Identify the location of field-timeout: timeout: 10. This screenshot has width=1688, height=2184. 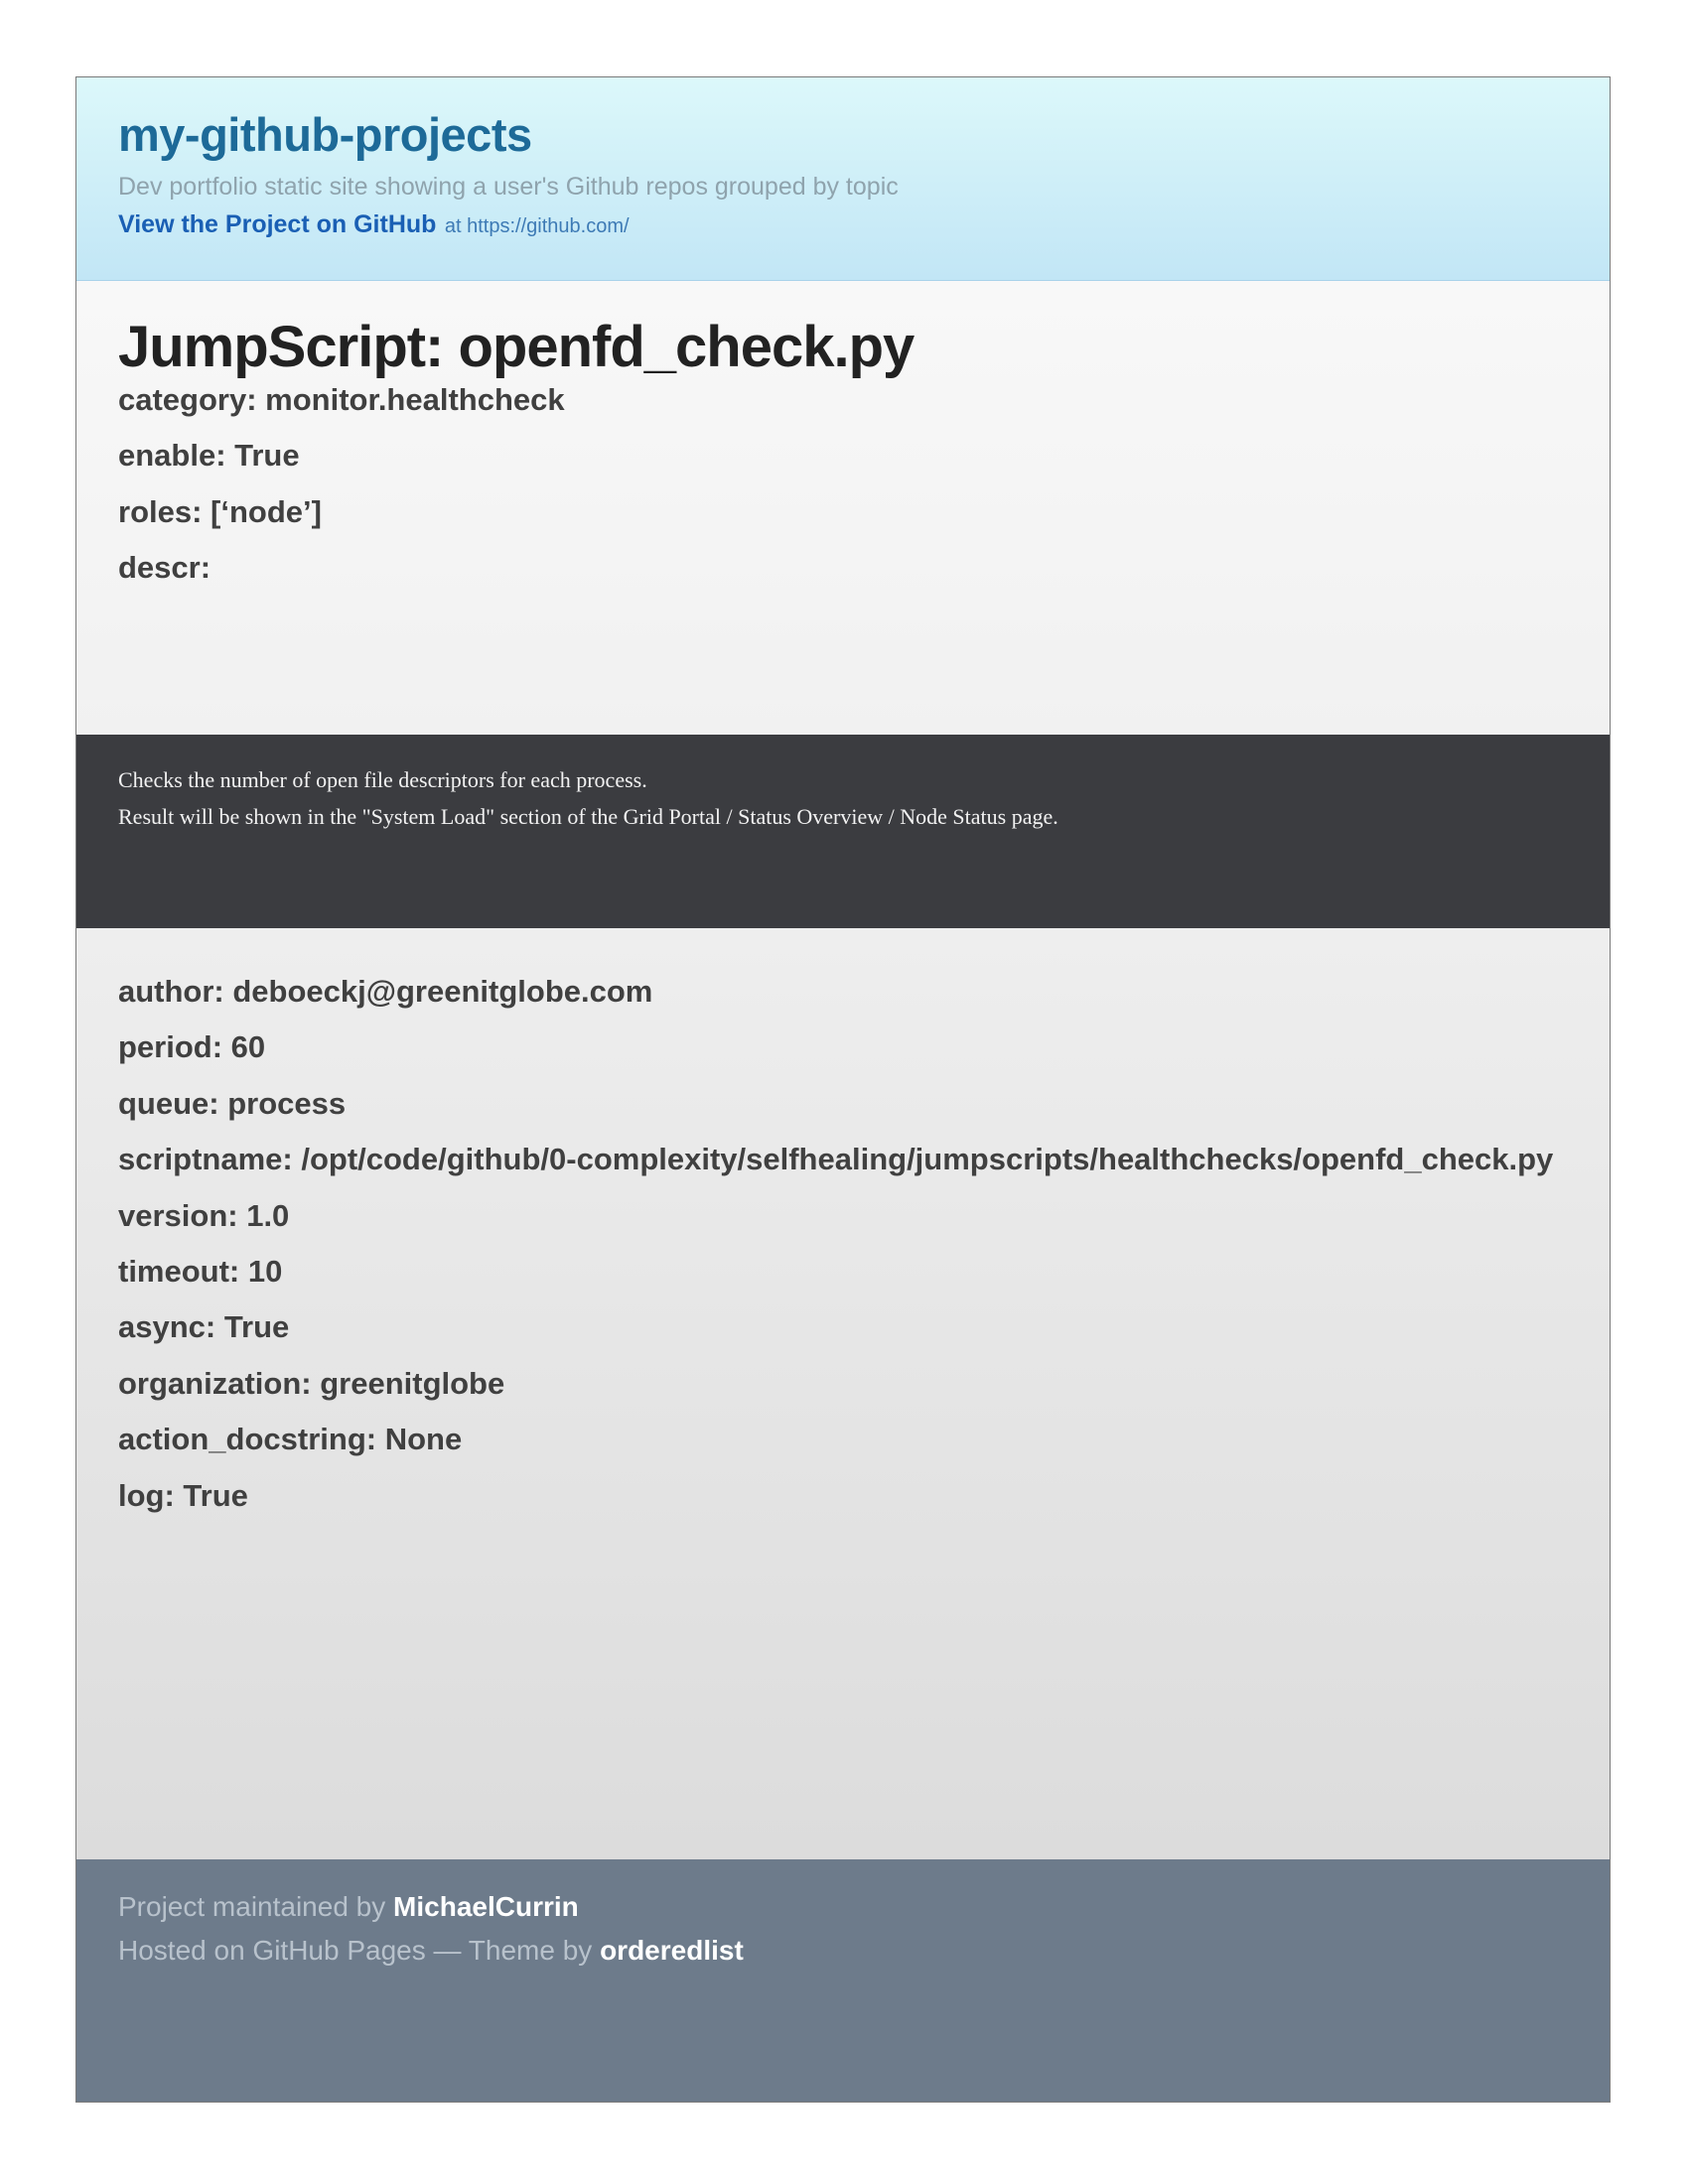
(200, 1271).